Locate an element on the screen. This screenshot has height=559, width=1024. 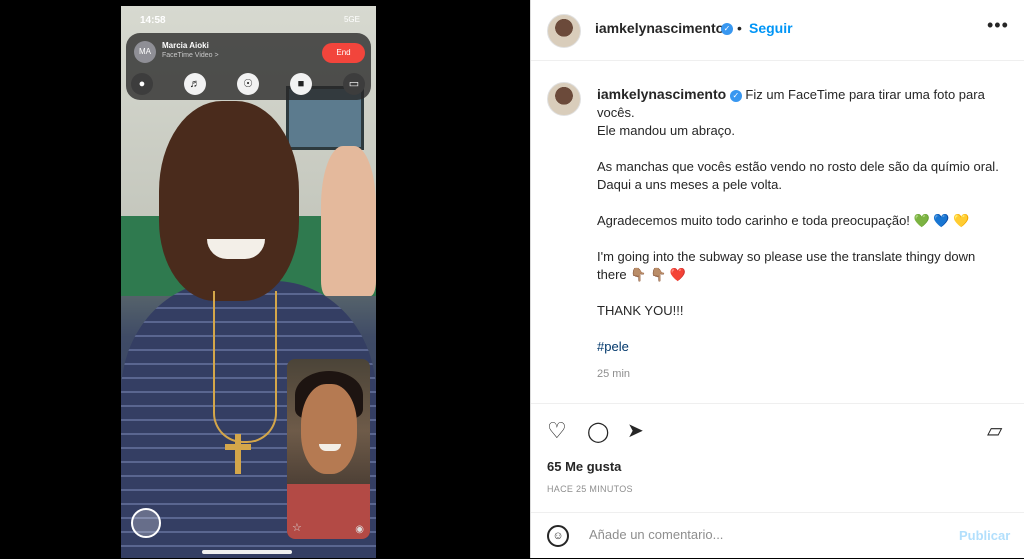
effects-icon: ☆ is located at coordinates (297, 528).